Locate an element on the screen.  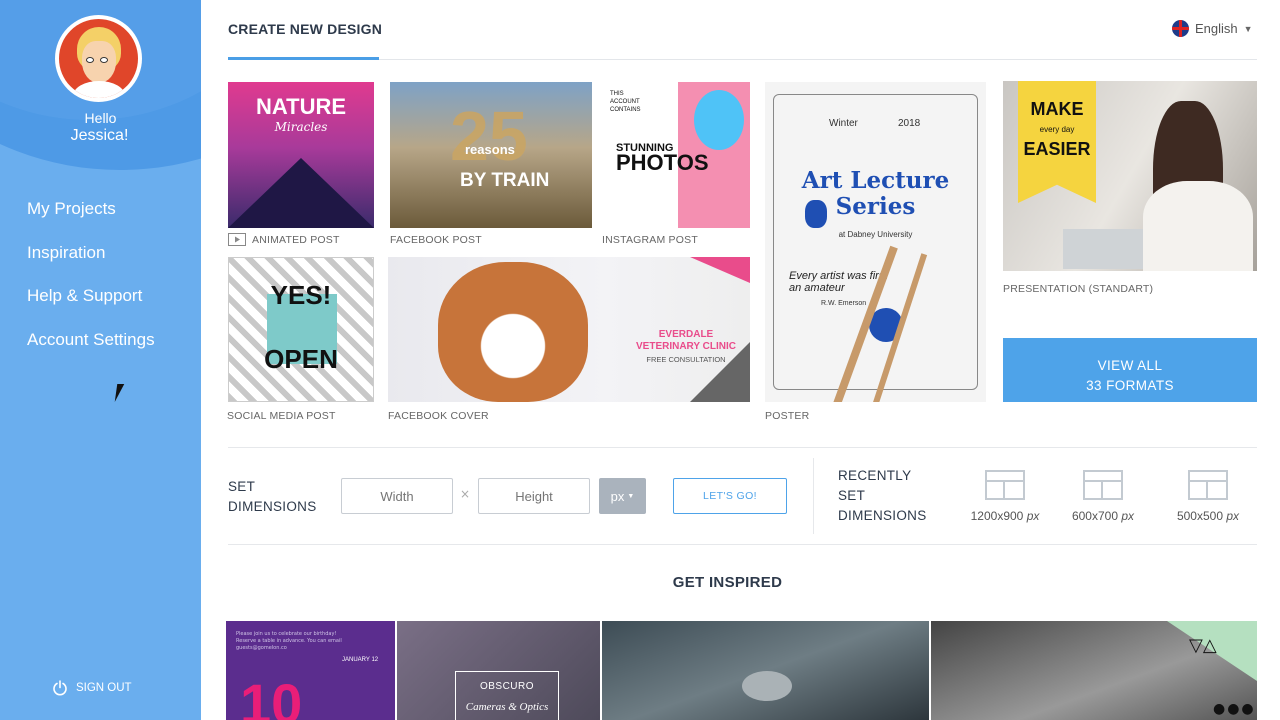
template-text: OPEN is located at coordinates (301, 359).